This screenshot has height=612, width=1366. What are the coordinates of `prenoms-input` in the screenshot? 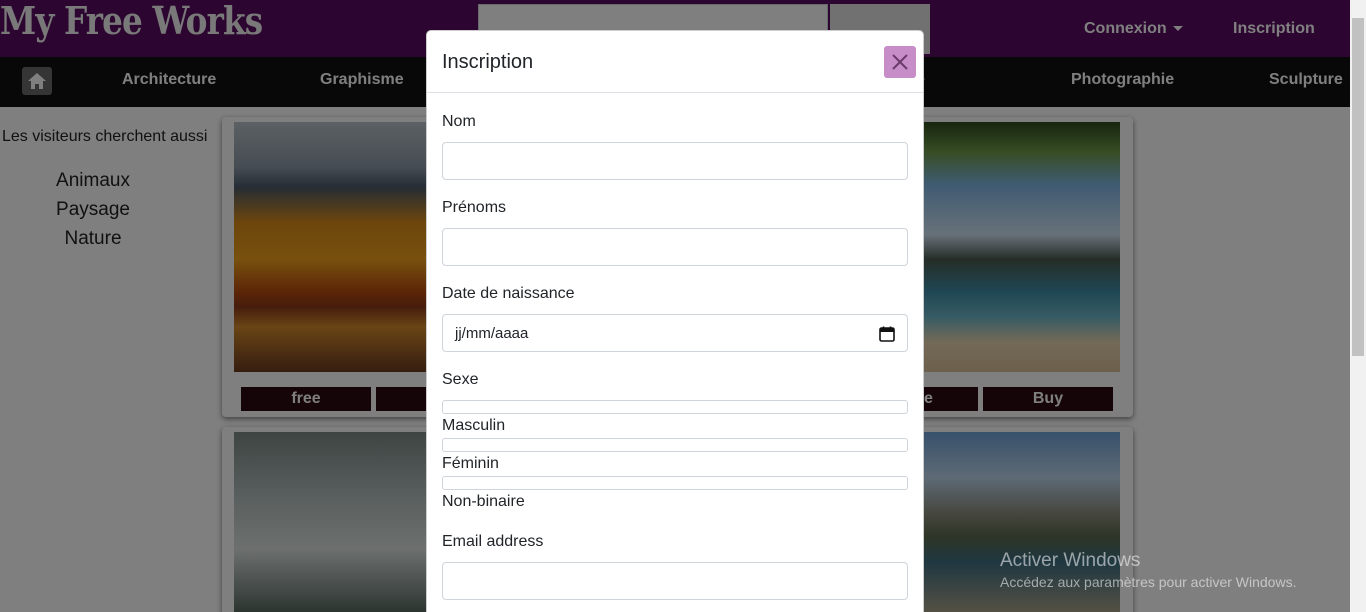 It's located at (675, 247).